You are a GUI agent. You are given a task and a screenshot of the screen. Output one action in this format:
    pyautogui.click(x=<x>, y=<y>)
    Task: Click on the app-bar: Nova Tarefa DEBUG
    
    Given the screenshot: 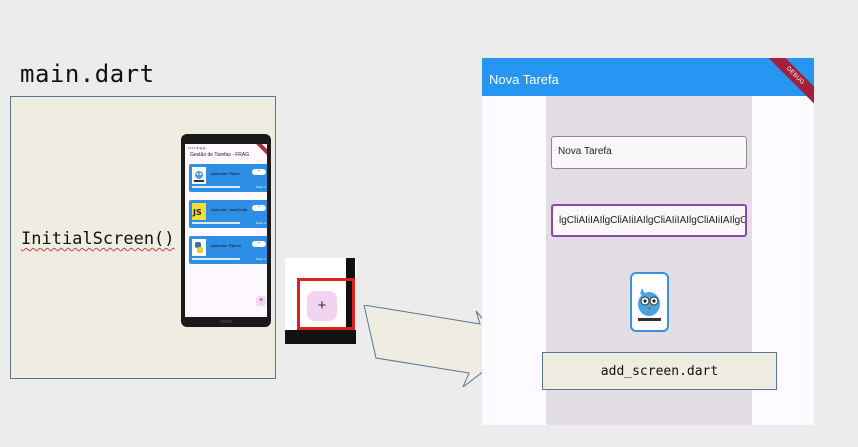 What is the action you would take?
    pyautogui.click(x=648, y=84)
    